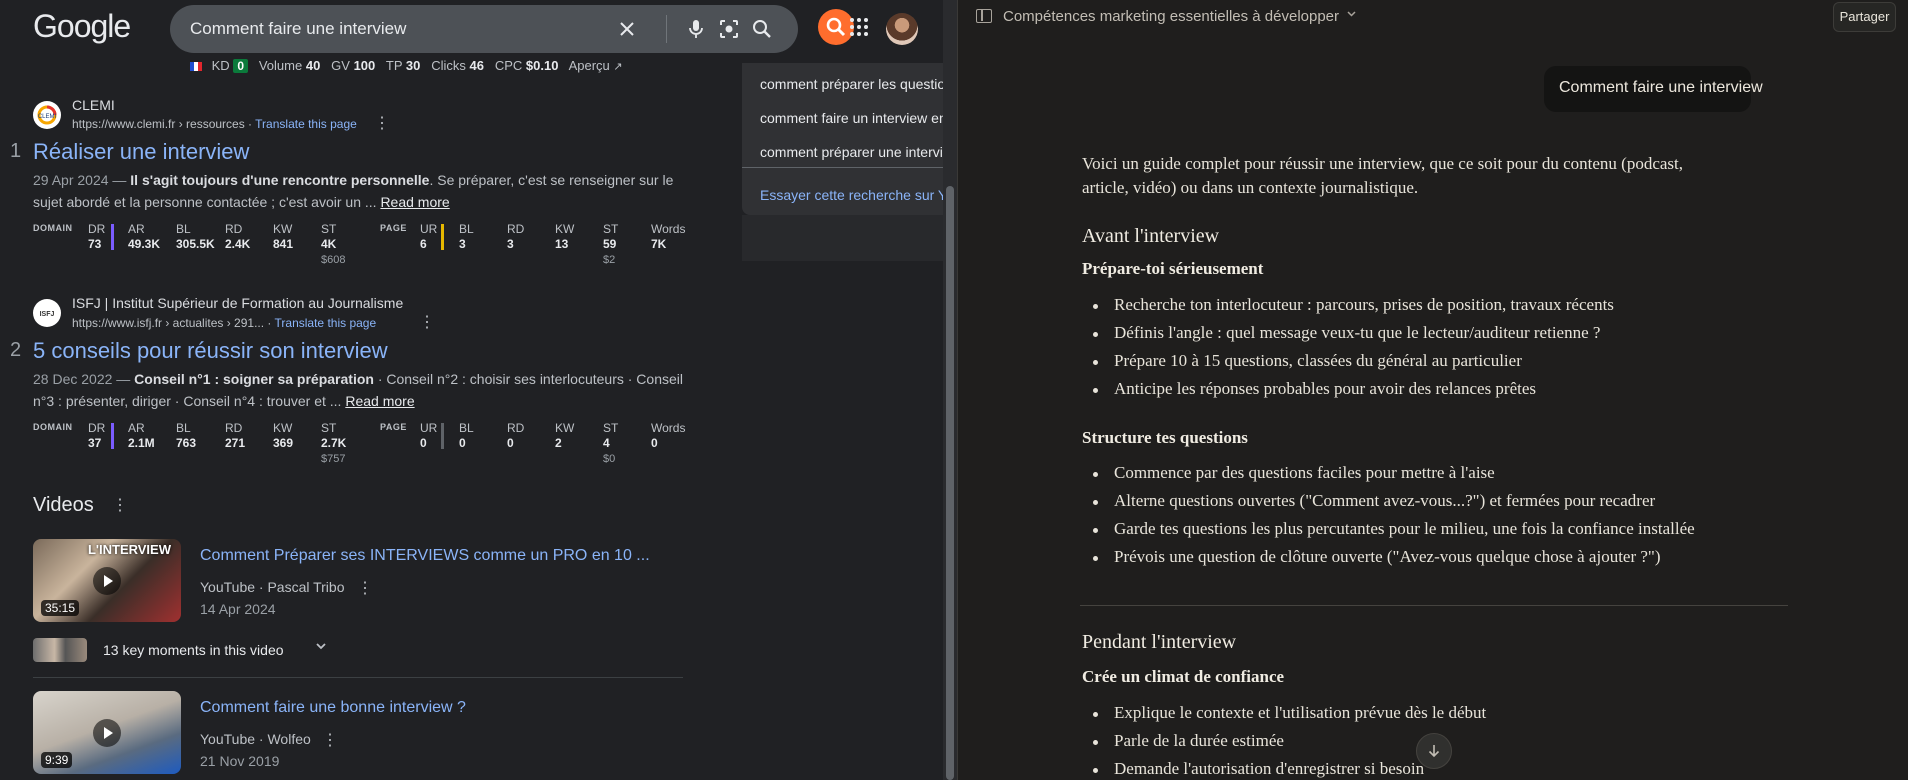 This screenshot has width=1908, height=780. Describe the element at coordinates (1183, 676) in the screenshot. I see `subsection-heading: Crée un climat de confiance` at that location.